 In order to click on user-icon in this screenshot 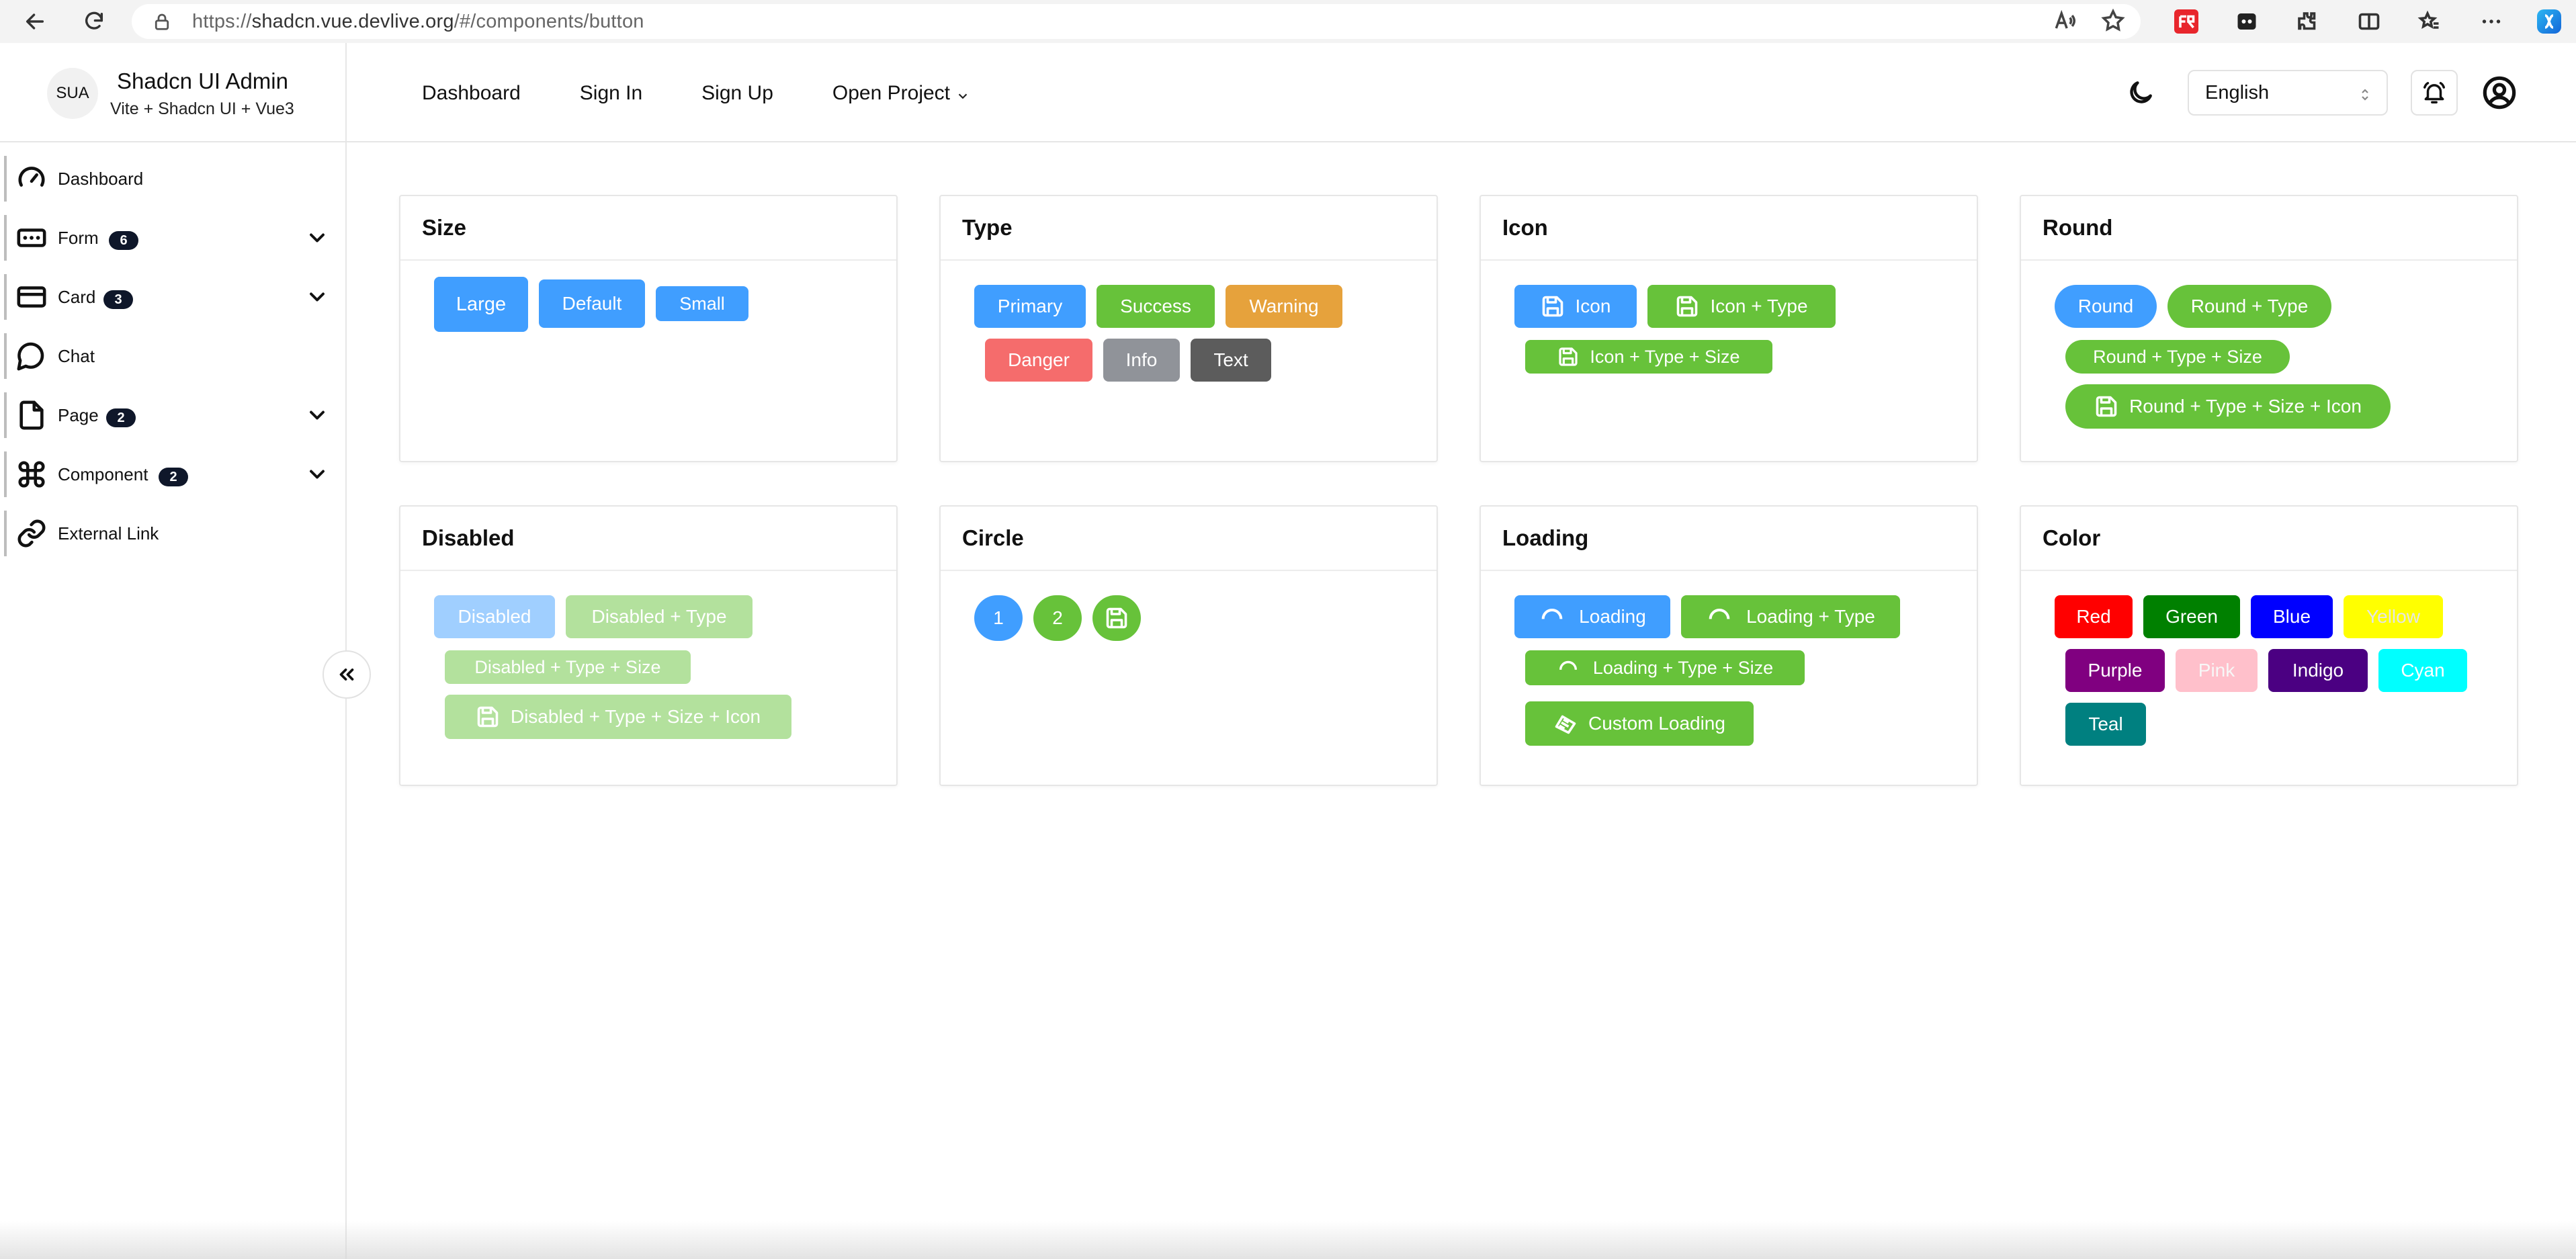, I will do `click(2499, 93)`.